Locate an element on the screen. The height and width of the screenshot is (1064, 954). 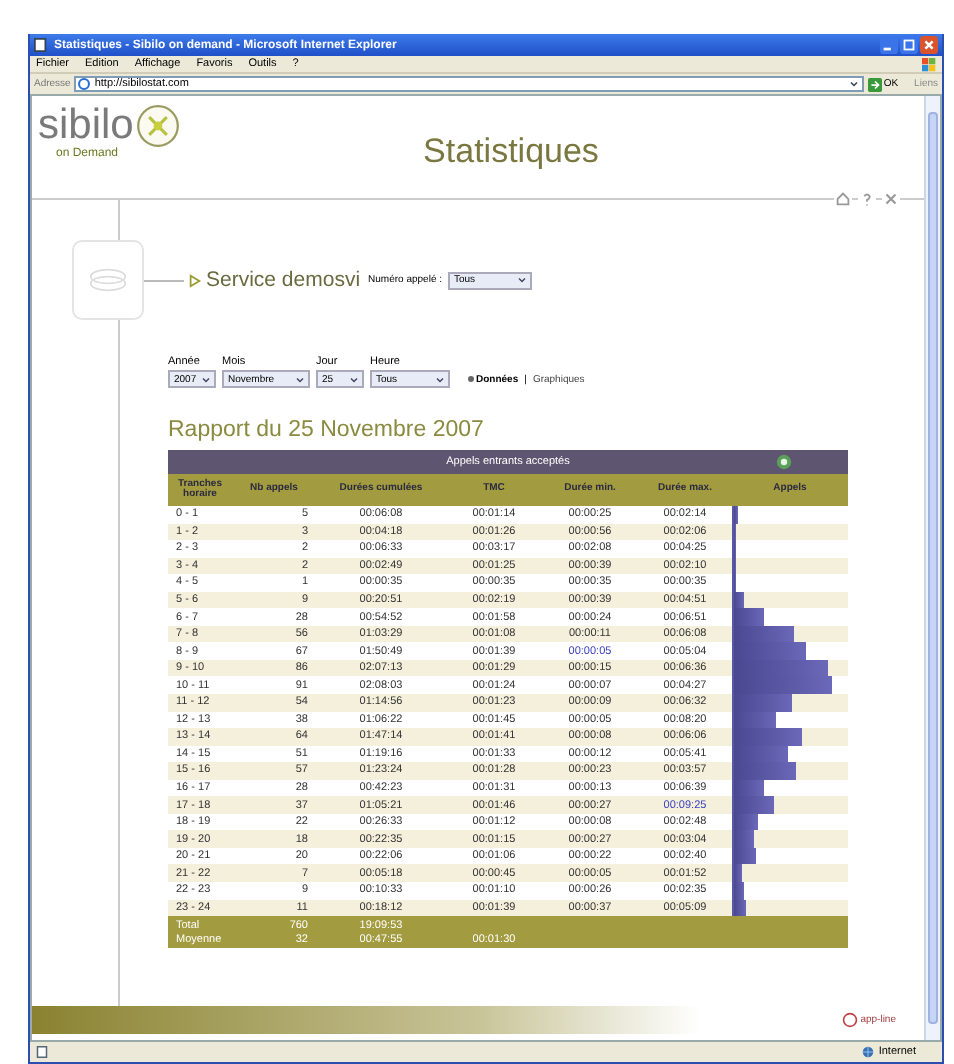
refresh-icon is located at coordinates (784, 462).